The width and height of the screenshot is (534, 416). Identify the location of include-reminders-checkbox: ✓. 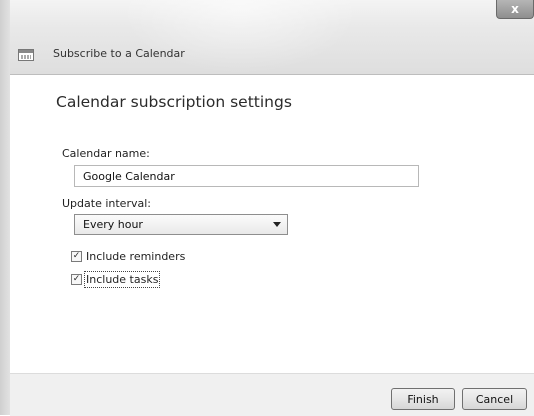
(76, 256).